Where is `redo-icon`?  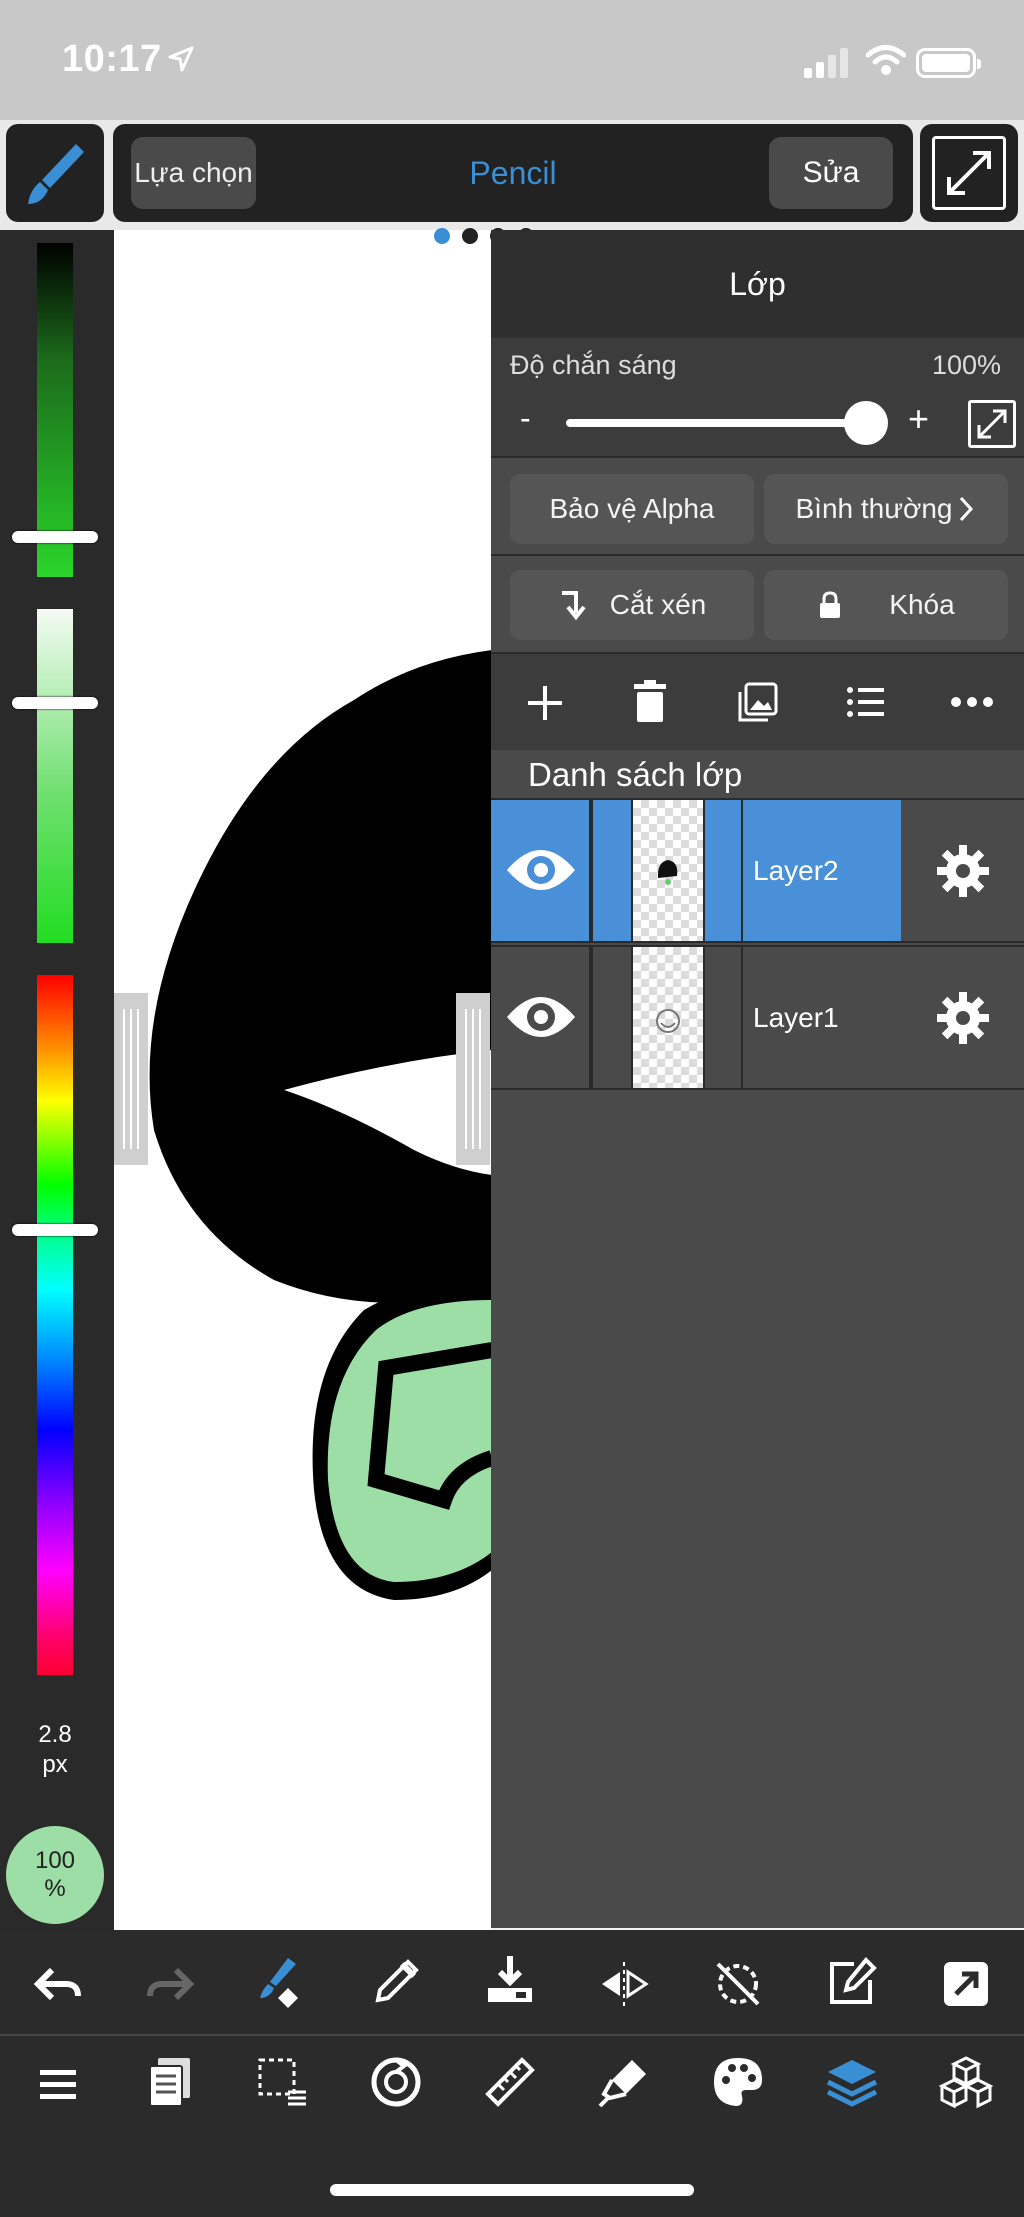
redo-icon is located at coordinates (170, 1984).